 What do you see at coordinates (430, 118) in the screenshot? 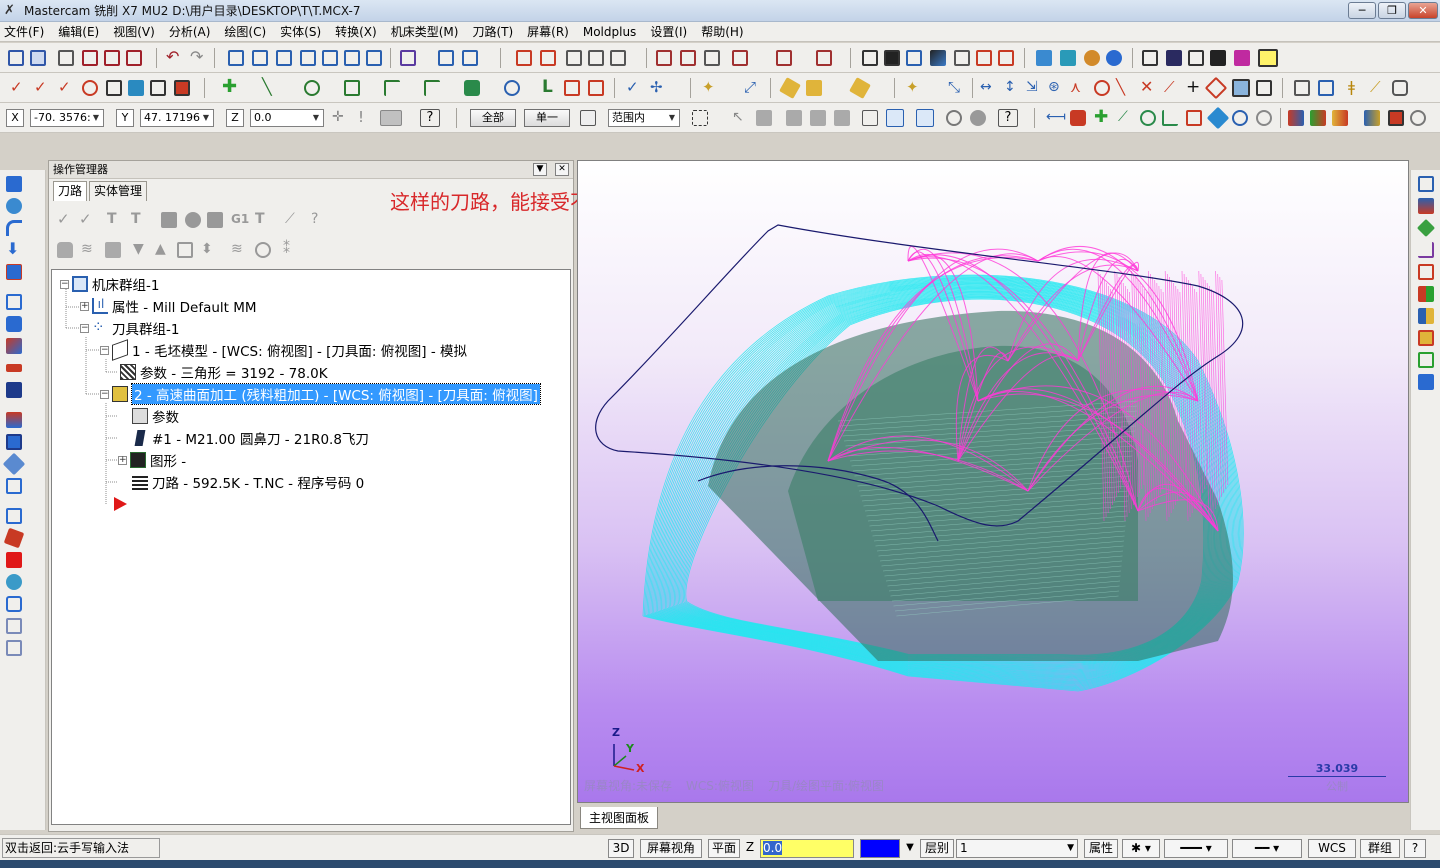
I see `help-autocursor-icon: ?` at bounding box center [430, 118].